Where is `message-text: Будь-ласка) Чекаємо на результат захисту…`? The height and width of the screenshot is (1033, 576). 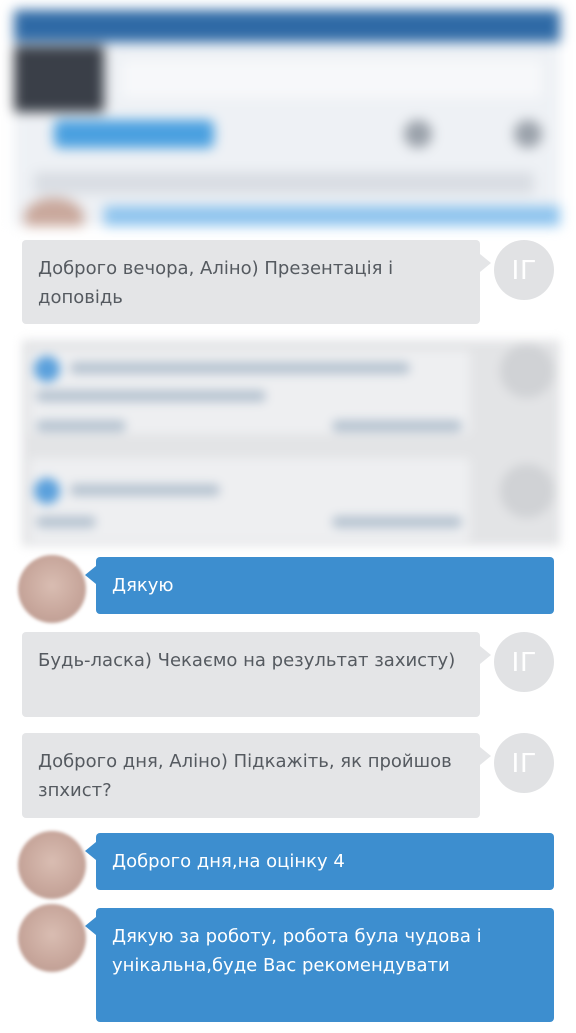
message-text: Будь-ласка) Чекаємо на результат захисту… is located at coordinates (247, 660).